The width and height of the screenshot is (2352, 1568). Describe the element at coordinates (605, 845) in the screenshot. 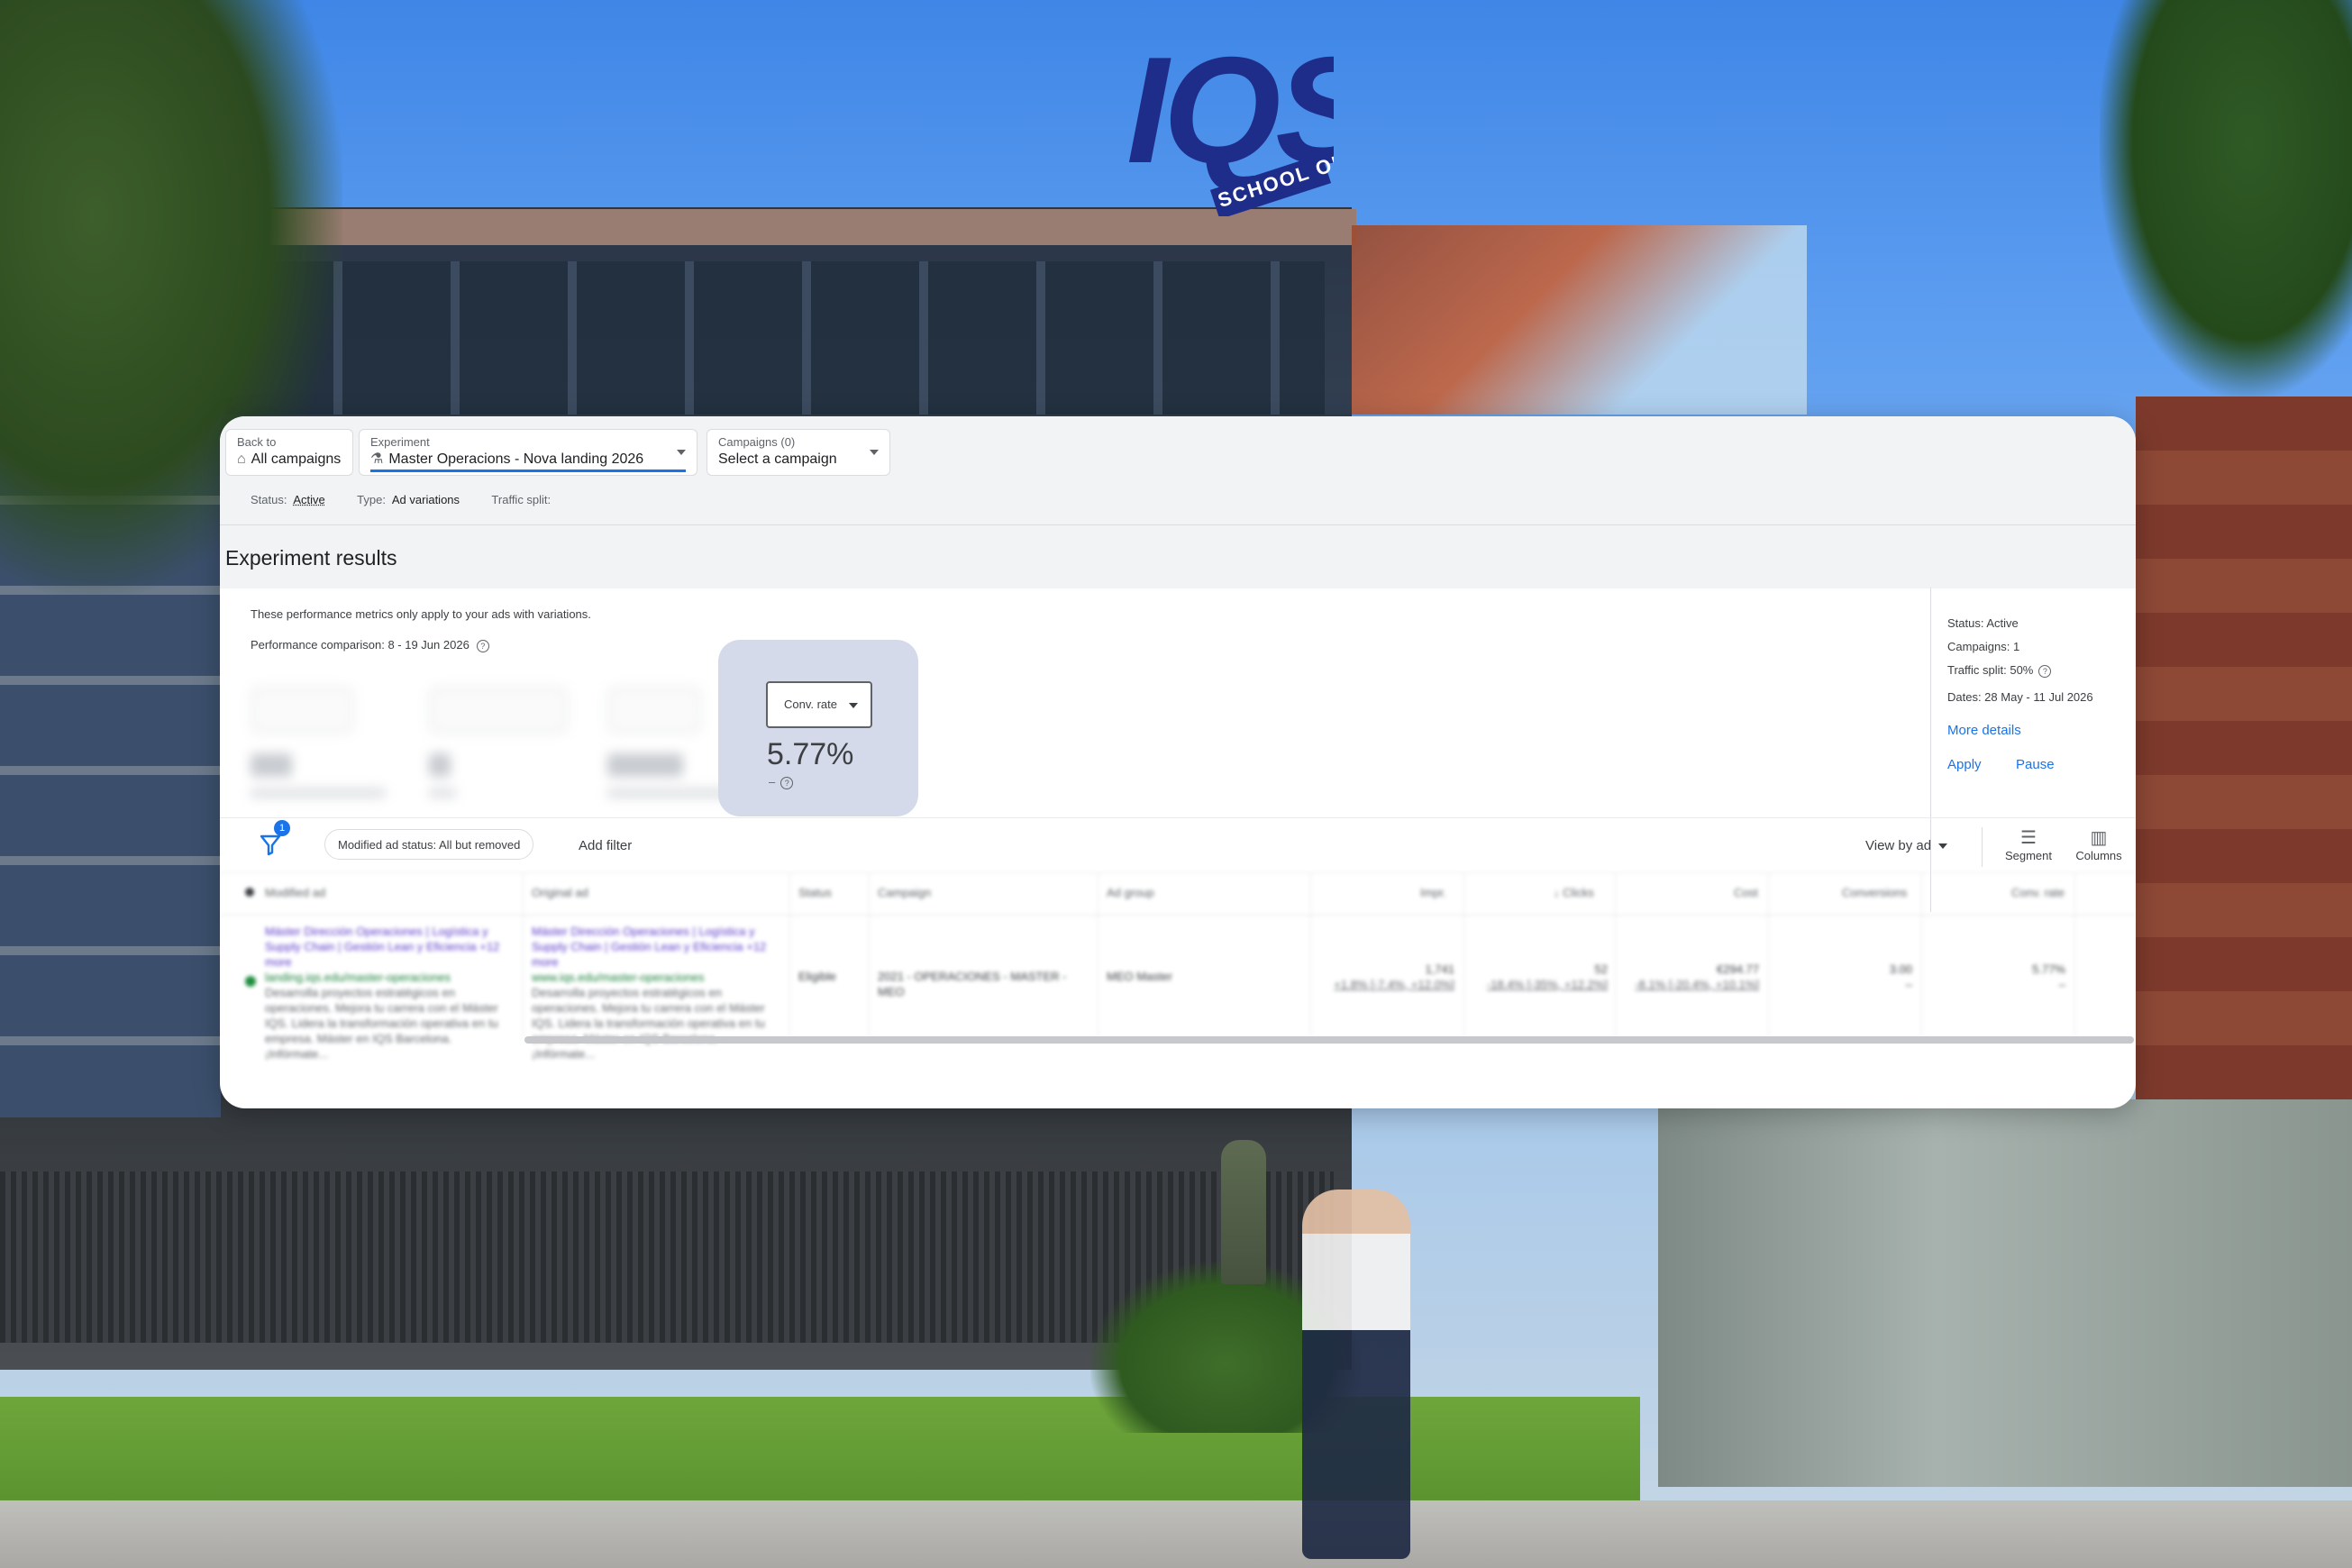

I see `add-filter-button: Add filter` at that location.